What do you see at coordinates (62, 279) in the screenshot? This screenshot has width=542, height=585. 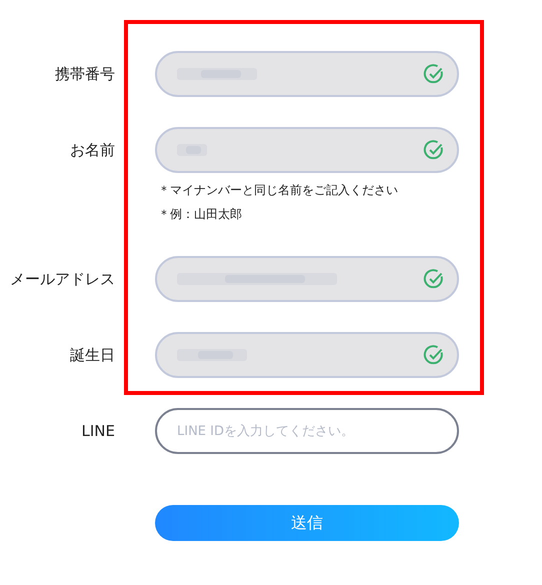 I see `field-label: メールアドレス` at bounding box center [62, 279].